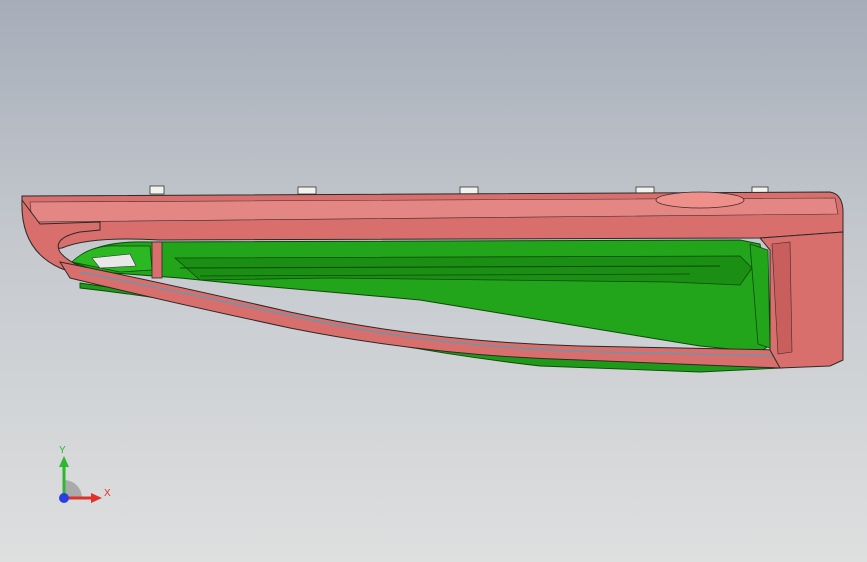 The height and width of the screenshot is (562, 867). What do you see at coordinates (62, 450) in the screenshot?
I see `y-axis-label: Y` at bounding box center [62, 450].